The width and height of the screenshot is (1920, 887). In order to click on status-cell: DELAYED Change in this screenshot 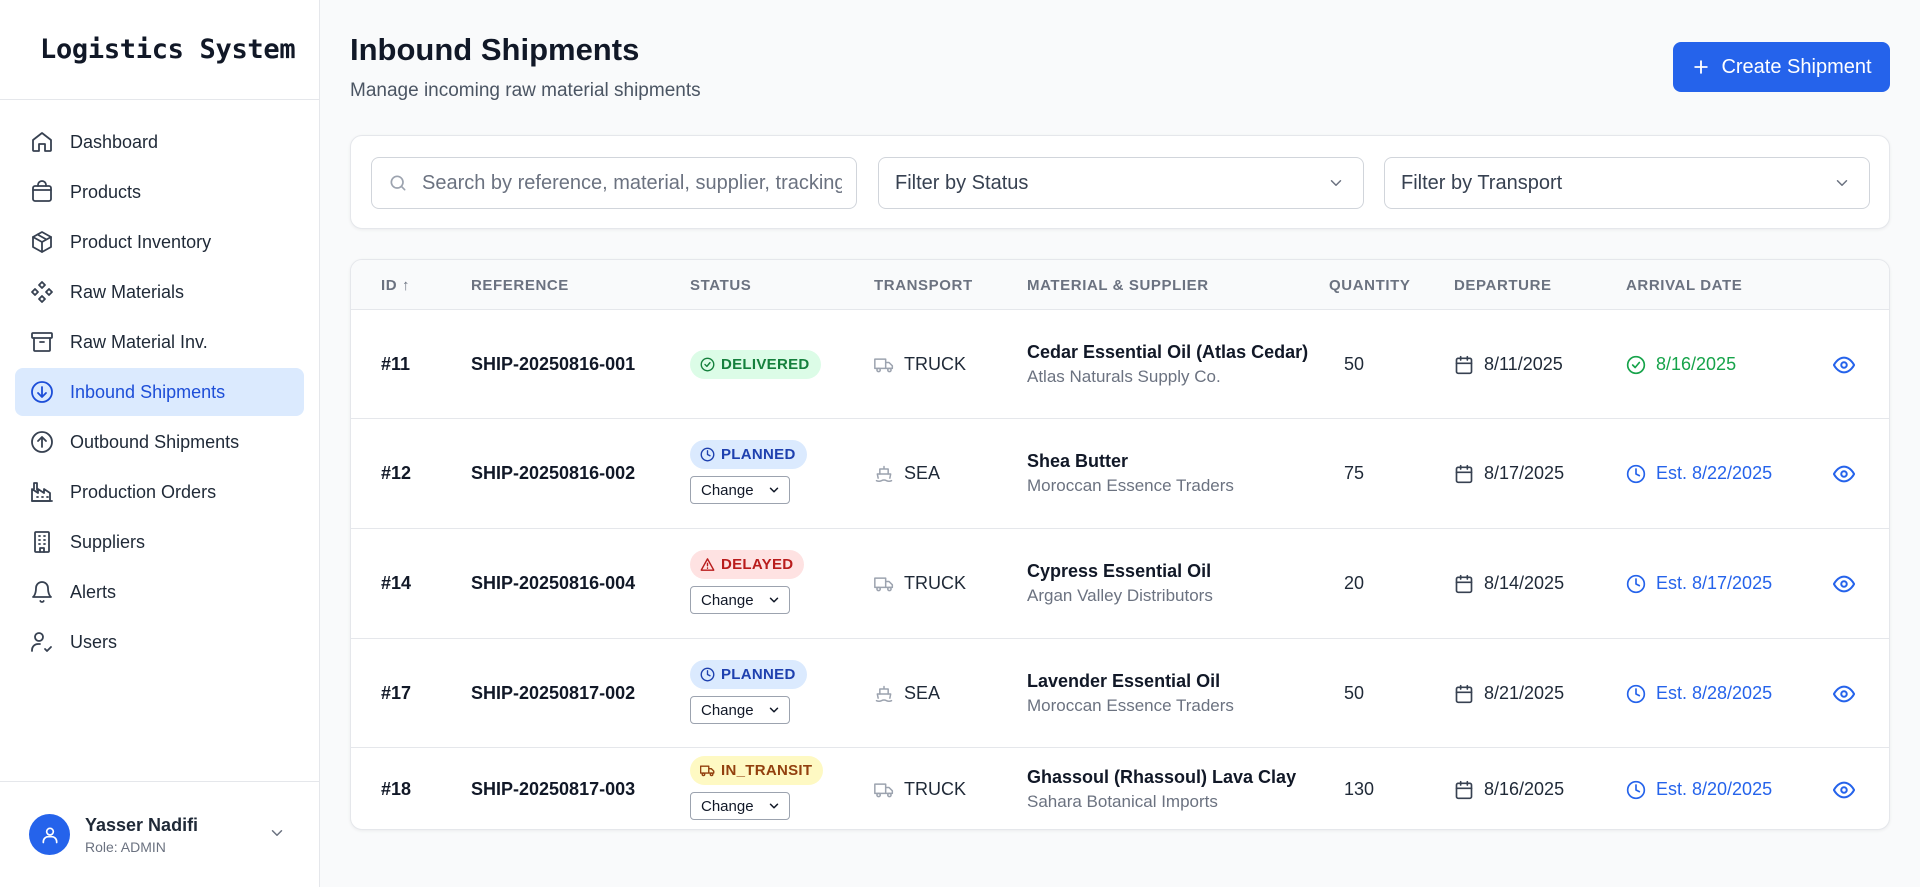, I will do `click(747, 582)`.